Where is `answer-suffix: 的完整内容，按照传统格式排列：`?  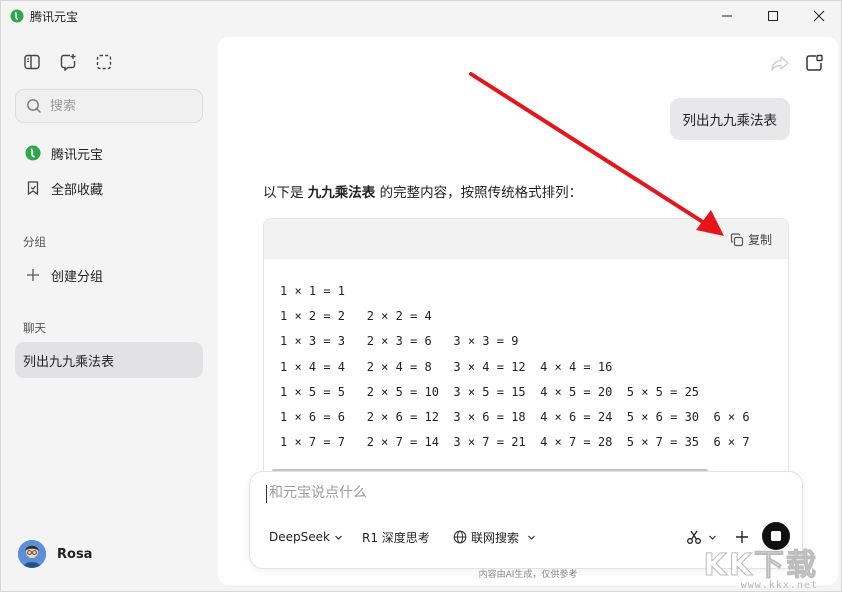 answer-suffix: 的完整内容，按照传统格式排列： is located at coordinates (478, 193).